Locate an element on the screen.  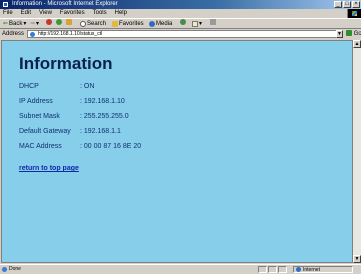
print-icon is located at coordinates (213, 22).